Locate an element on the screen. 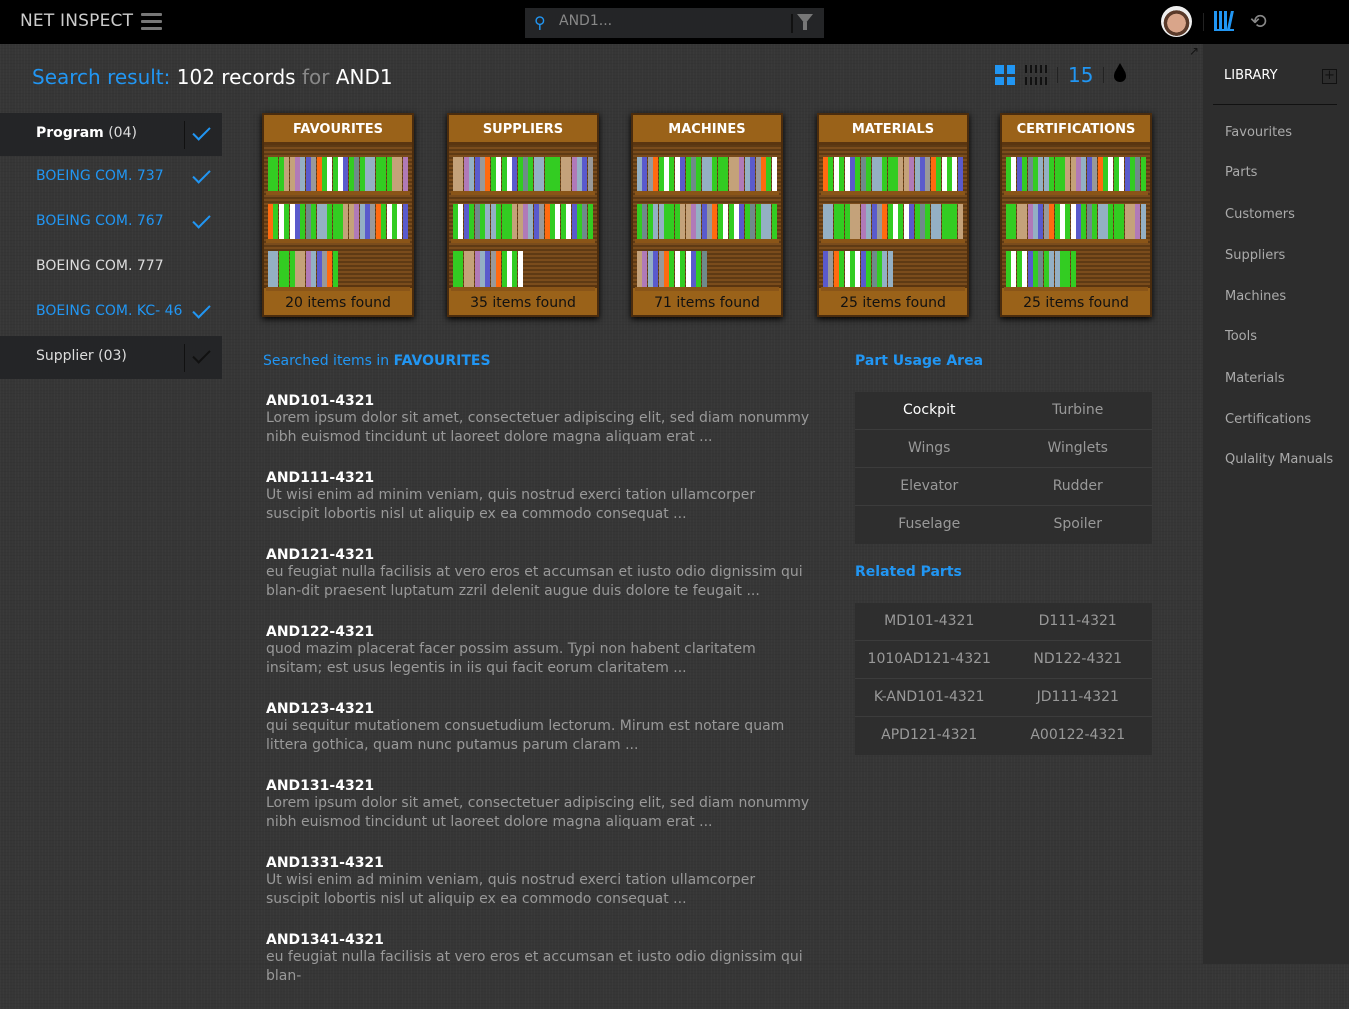  table-cell: D111-4321 is located at coordinates (1078, 621).